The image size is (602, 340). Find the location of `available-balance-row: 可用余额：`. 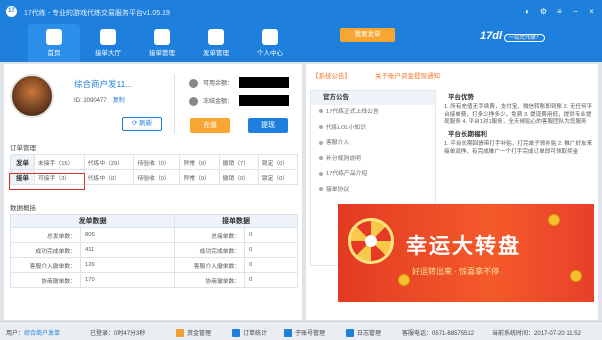

available-balance-row: 可用余额： is located at coordinates (211, 83).